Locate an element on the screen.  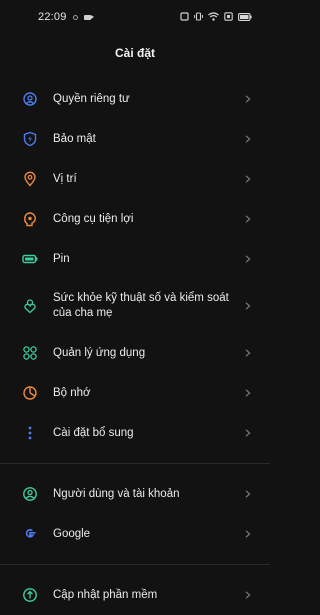
settings-item-users-accounts: Người dùng và tài khoản is located at coordinates (135, 494).